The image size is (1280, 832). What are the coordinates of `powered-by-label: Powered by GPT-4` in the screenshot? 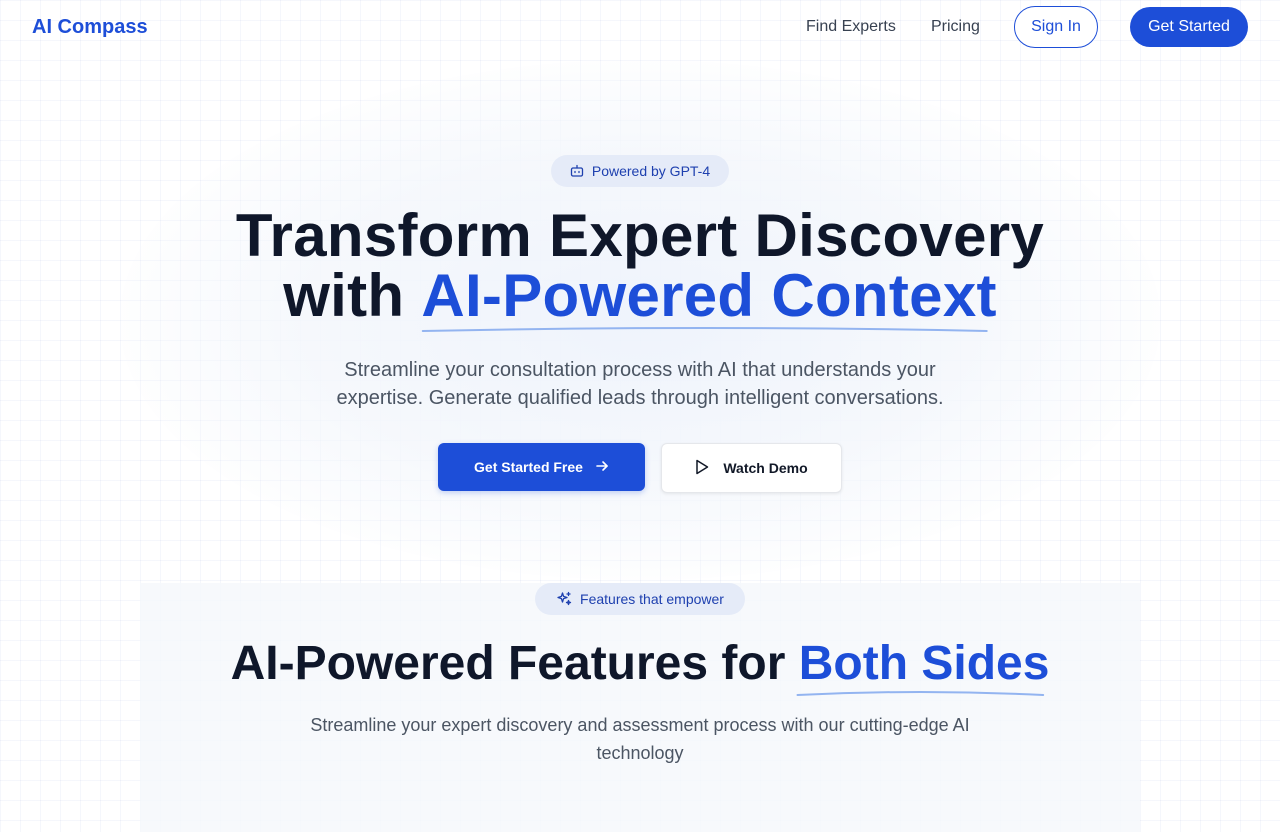 It's located at (651, 171).